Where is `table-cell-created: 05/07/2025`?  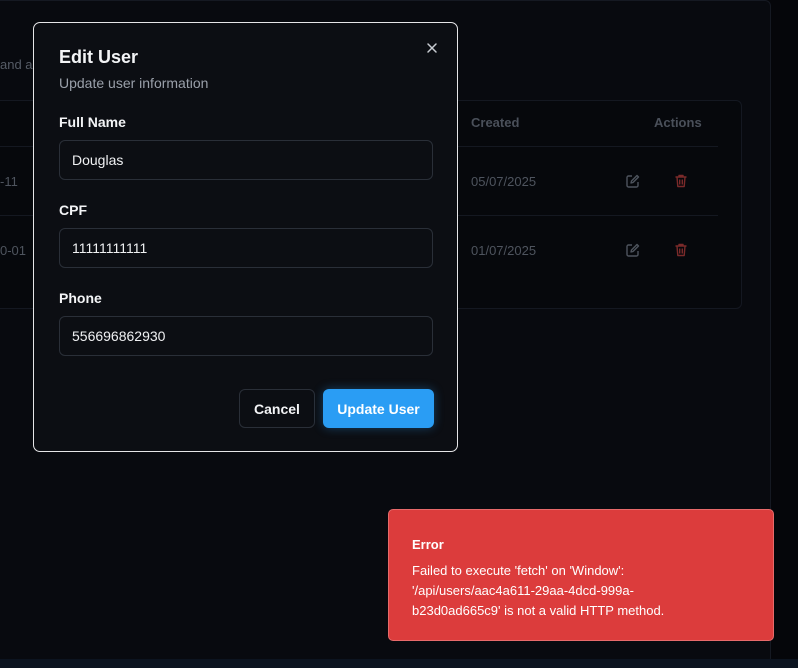 table-cell-created: 05/07/2025 is located at coordinates (504, 181).